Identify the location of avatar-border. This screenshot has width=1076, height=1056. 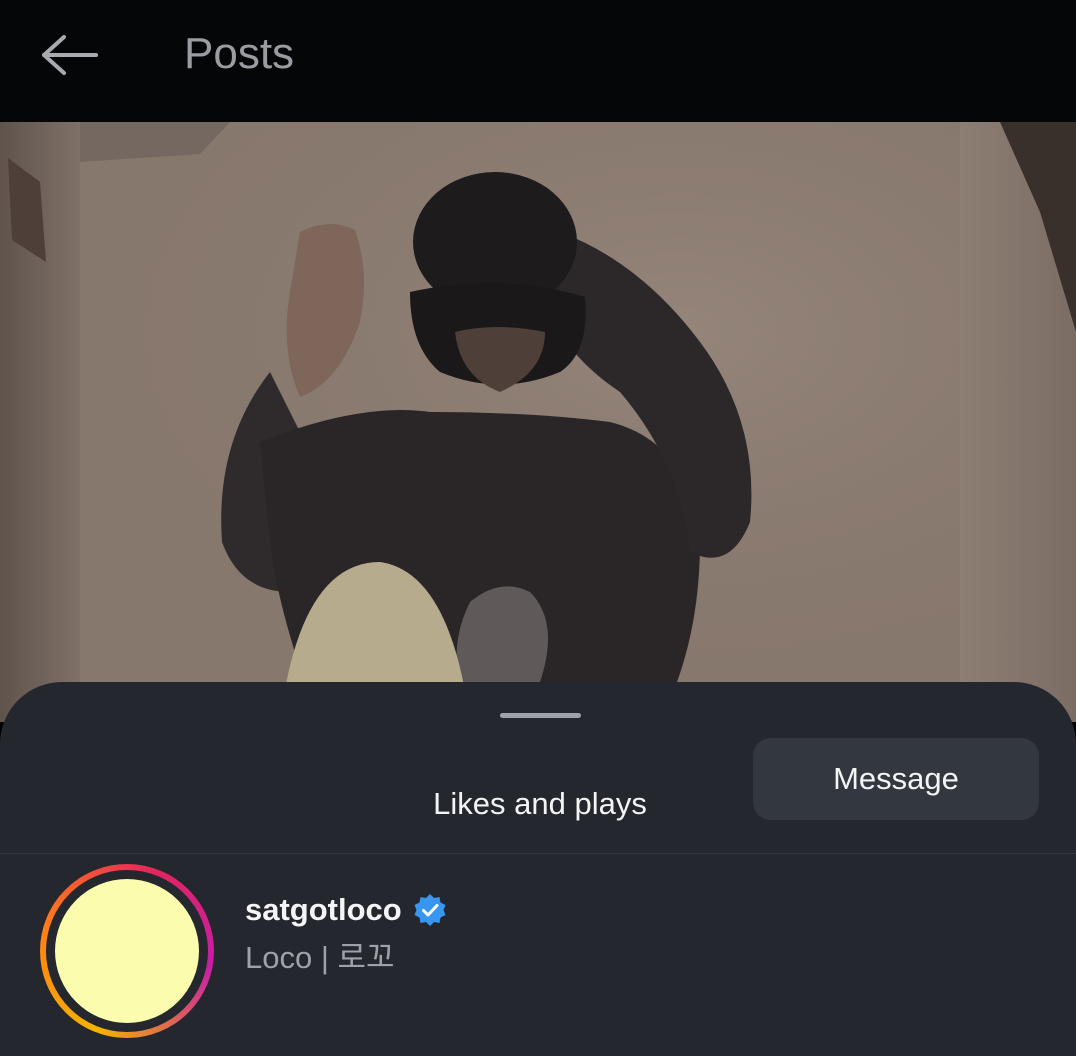
(127, 951).